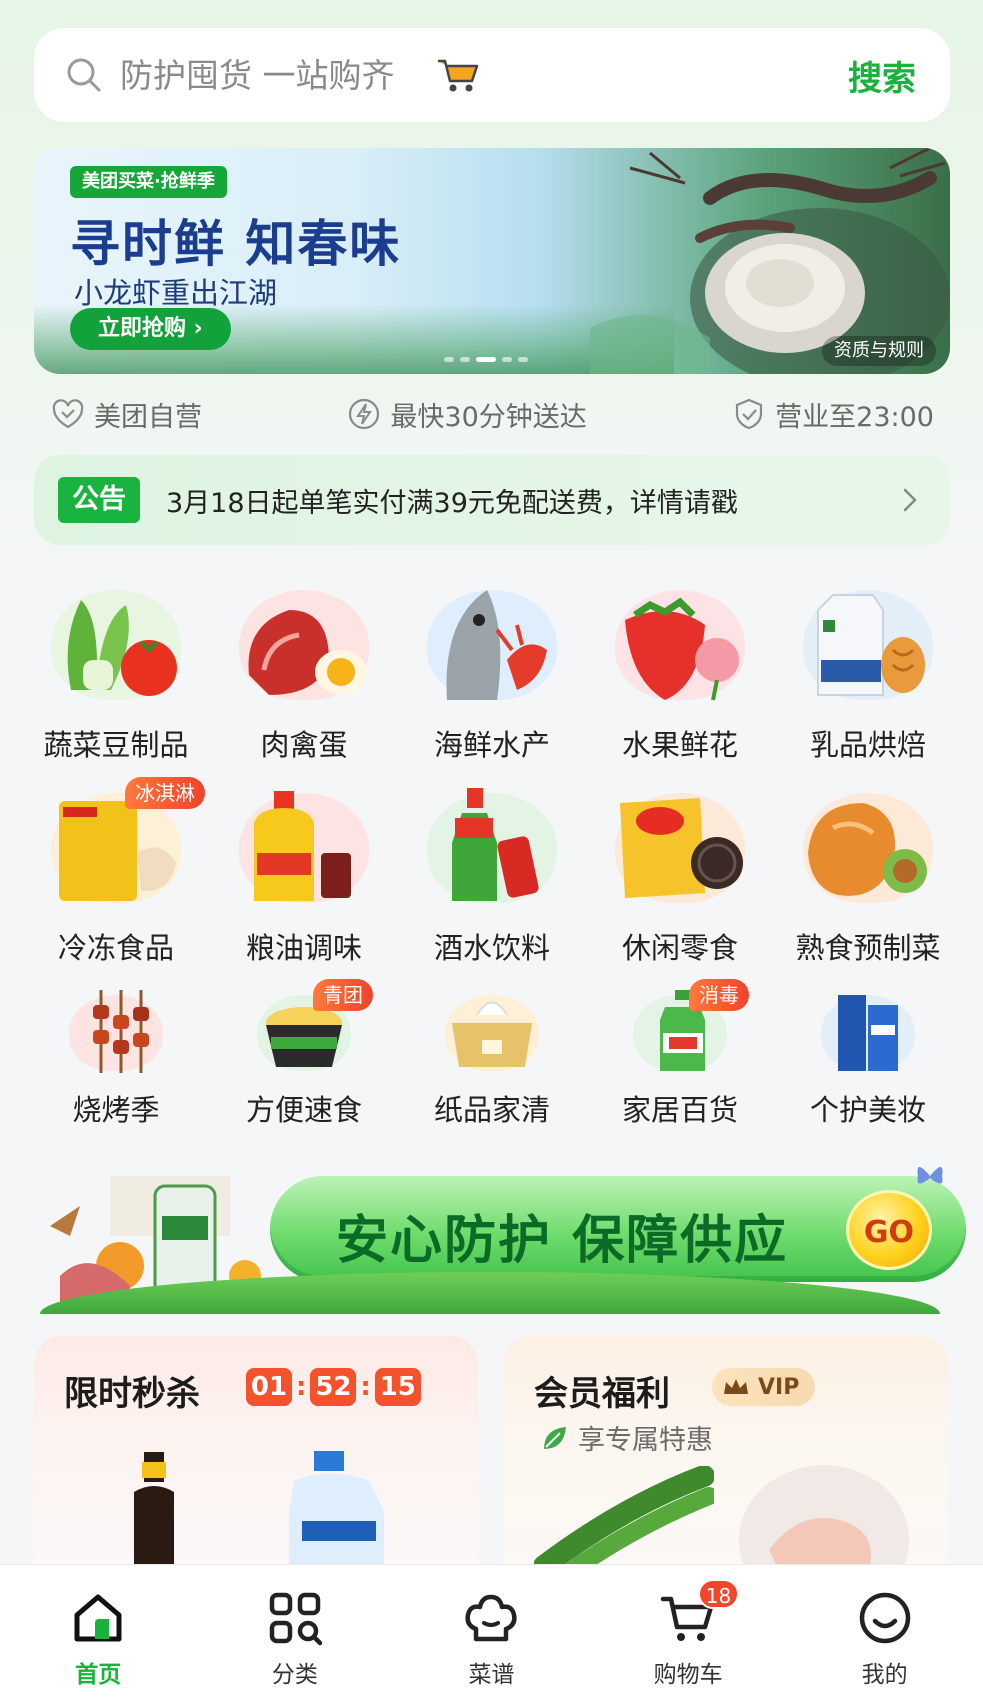 The width and height of the screenshot is (983, 1698). I want to click on category-fruits-flowers: 水果鲜花, so click(680, 672).